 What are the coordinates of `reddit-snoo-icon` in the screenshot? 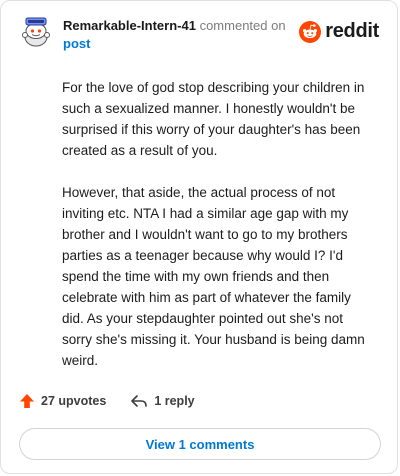 It's located at (310, 31).